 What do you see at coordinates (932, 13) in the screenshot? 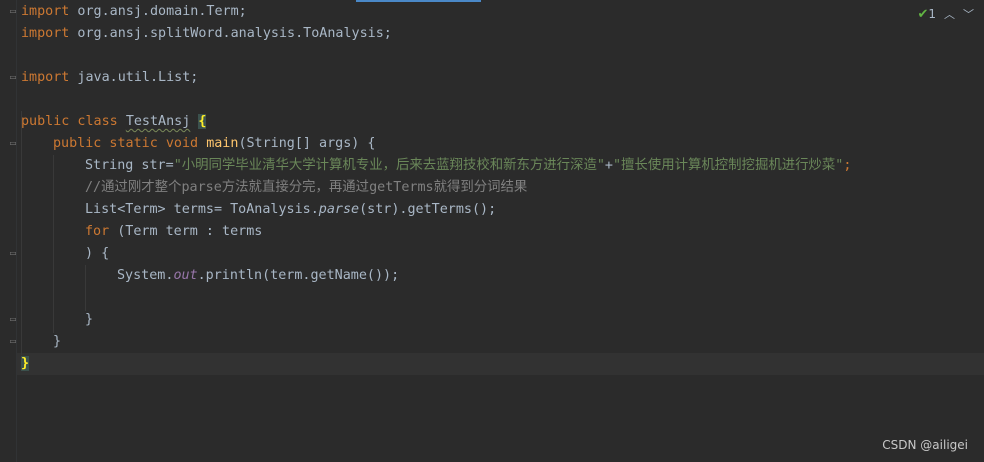
I see `inspection-count: 1` at bounding box center [932, 13].